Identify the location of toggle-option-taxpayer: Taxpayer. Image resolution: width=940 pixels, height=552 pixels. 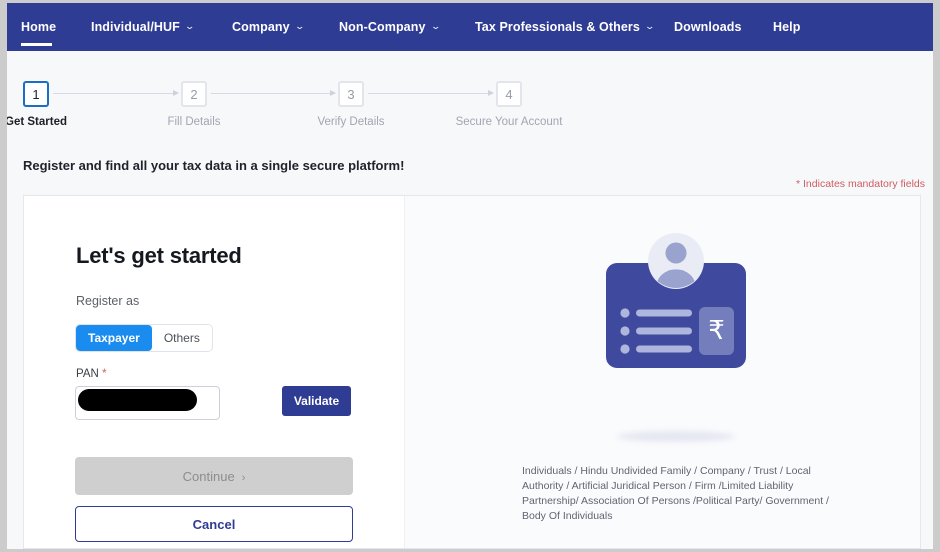
(114, 338).